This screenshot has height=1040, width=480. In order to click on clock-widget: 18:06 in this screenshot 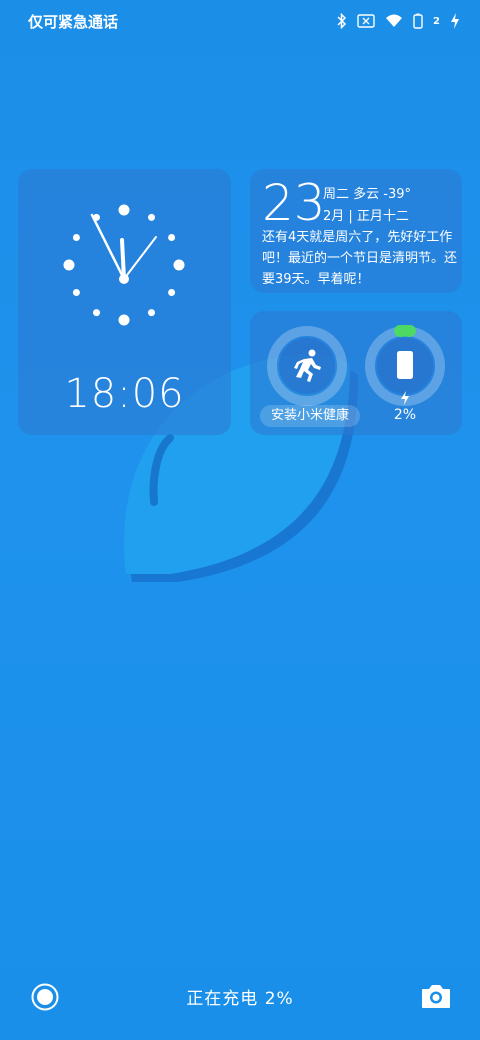, I will do `click(124, 302)`.